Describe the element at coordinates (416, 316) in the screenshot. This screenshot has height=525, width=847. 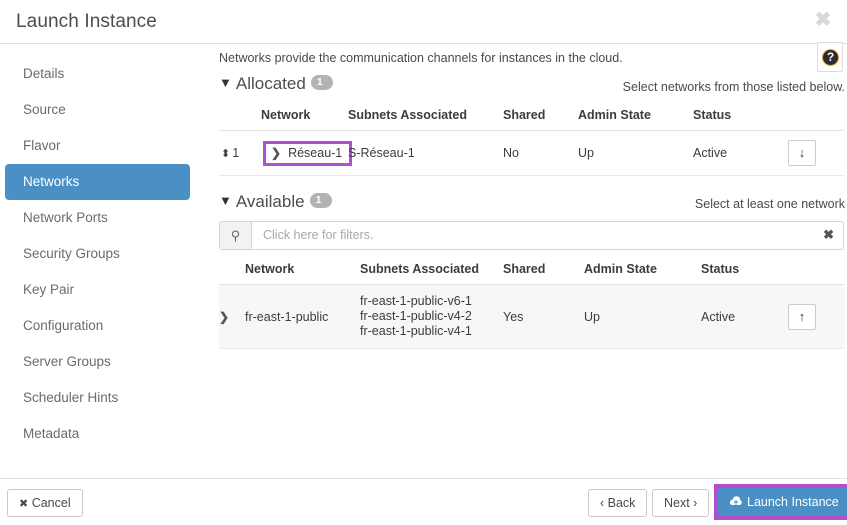
I see `subnet-item: fr-east-1-public-v4-2` at that location.